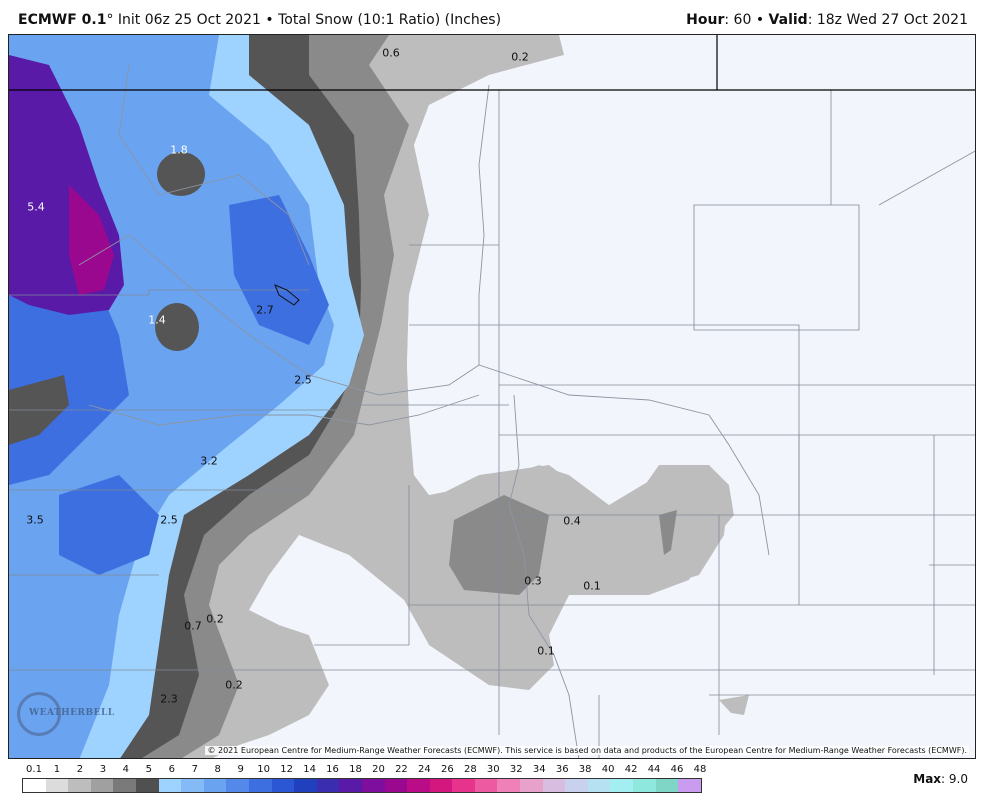 The image size is (984, 808). What do you see at coordinates (193, 626) in the screenshot?
I see `contour-label: 0.7` at bounding box center [193, 626].